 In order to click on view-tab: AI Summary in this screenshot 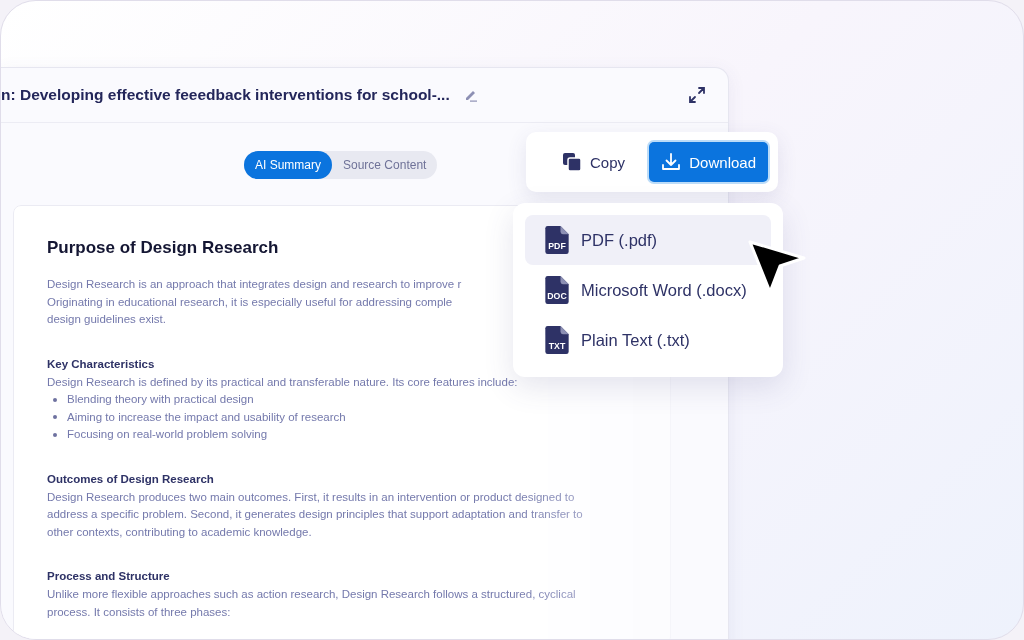, I will do `click(288, 165)`.